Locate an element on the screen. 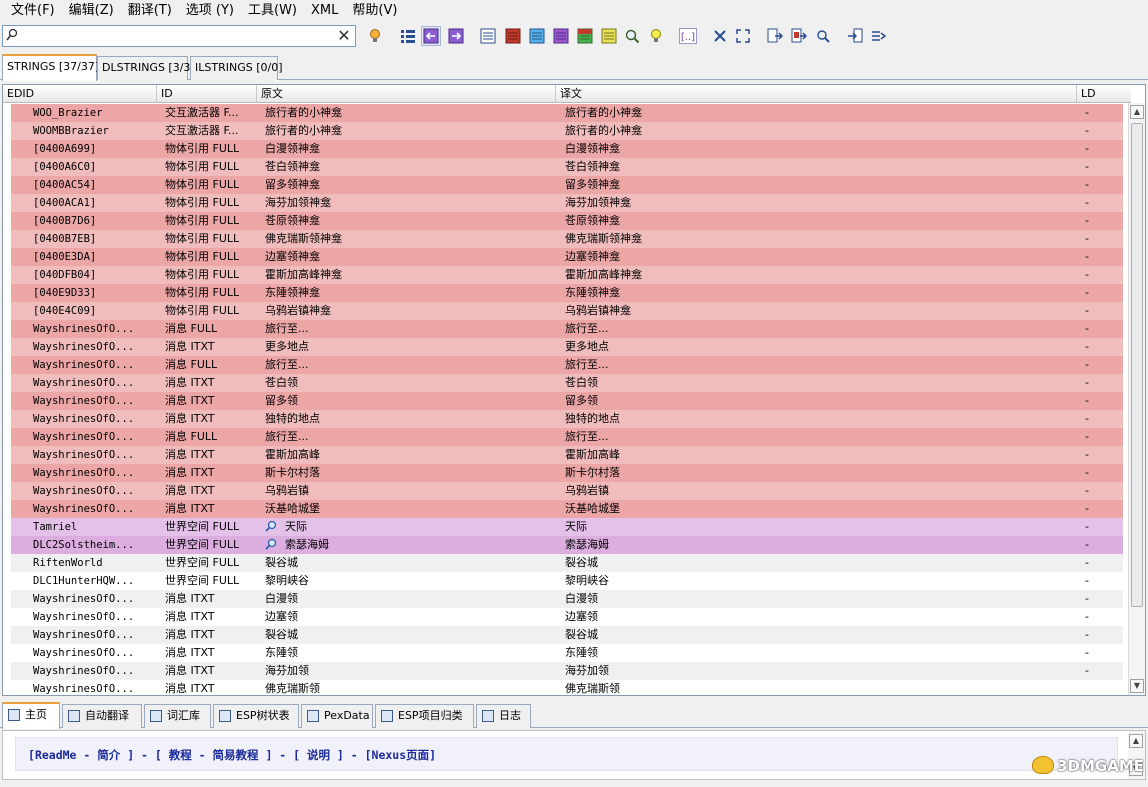  nexus-link: Nexus页面 is located at coordinates (401, 755).